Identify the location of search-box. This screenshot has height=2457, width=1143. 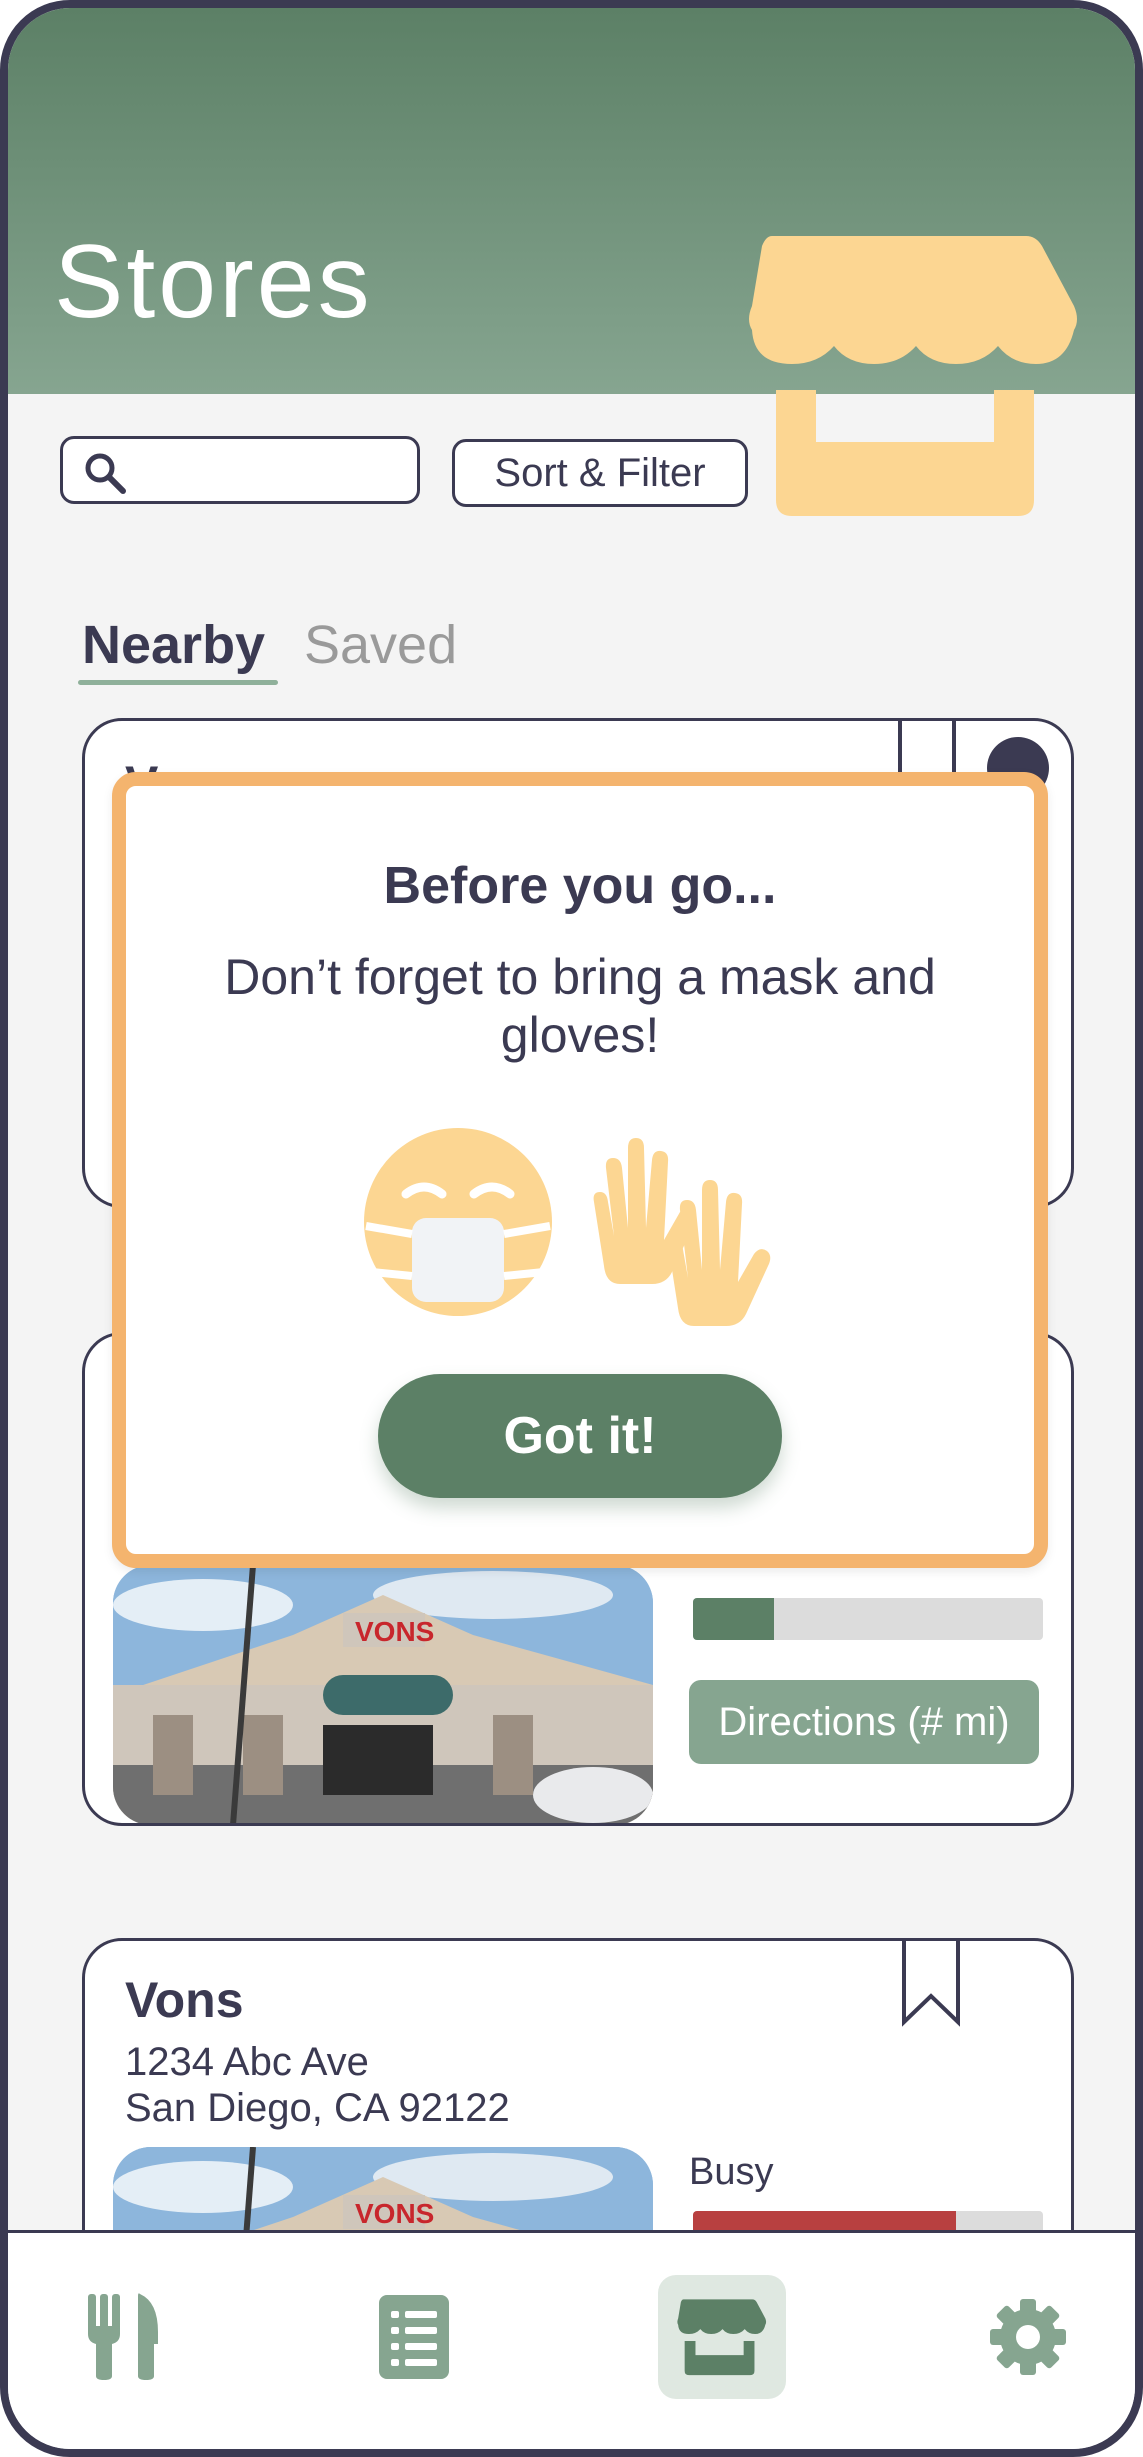
(240, 470).